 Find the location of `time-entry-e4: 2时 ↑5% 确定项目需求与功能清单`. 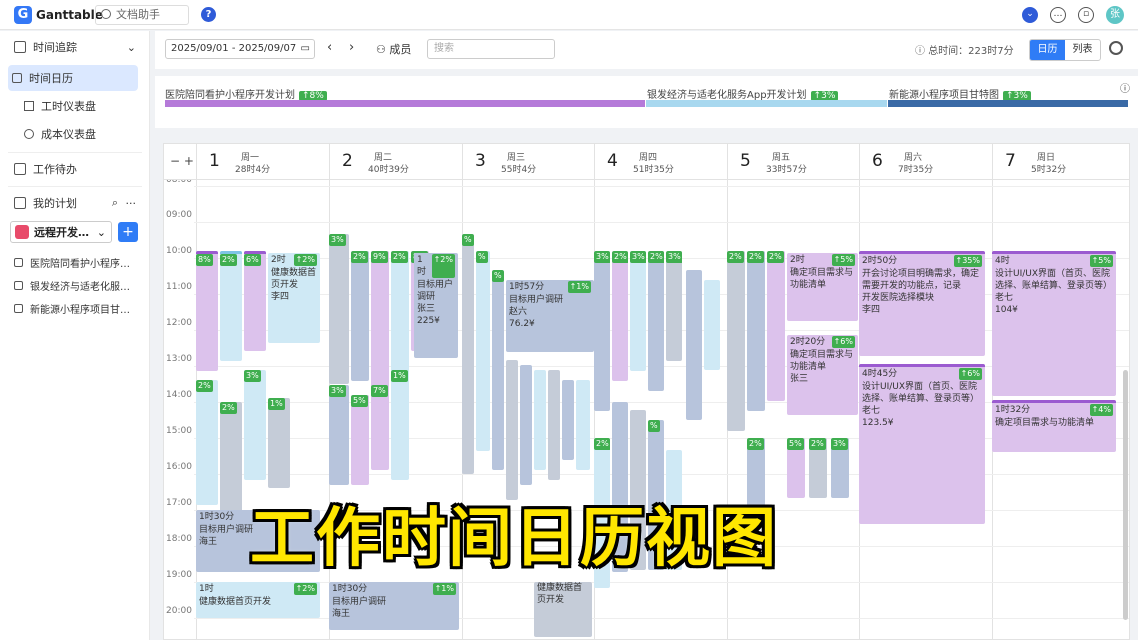

time-entry-e4: 2时 ↑5% 确定项目需求与功能清单 is located at coordinates (822, 287).